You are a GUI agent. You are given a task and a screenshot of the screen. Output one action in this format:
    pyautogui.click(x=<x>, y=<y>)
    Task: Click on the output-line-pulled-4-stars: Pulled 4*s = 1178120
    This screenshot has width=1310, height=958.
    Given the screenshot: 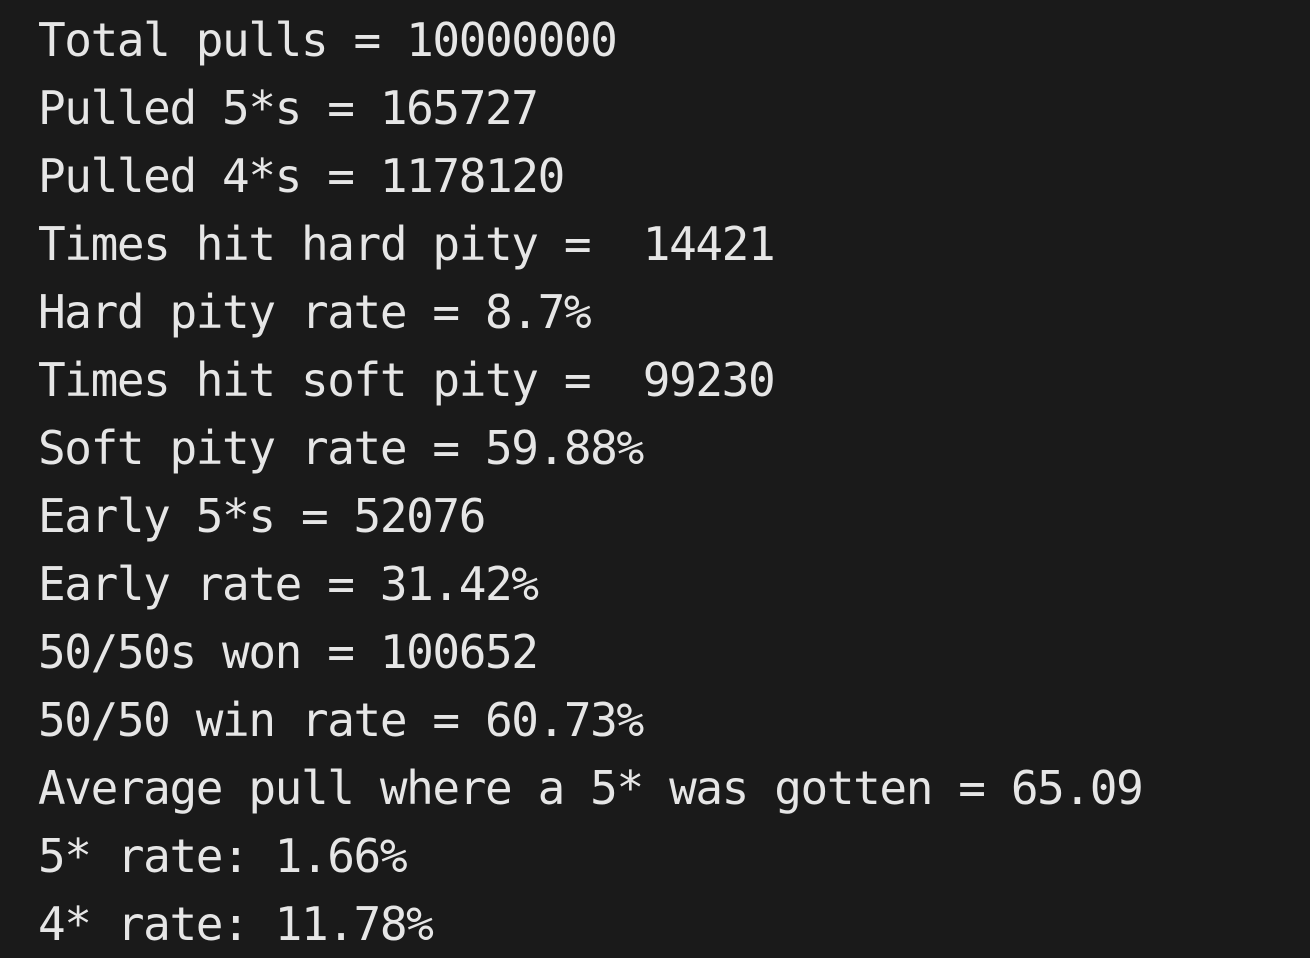 What is the action you would take?
    pyautogui.click(x=301, y=176)
    